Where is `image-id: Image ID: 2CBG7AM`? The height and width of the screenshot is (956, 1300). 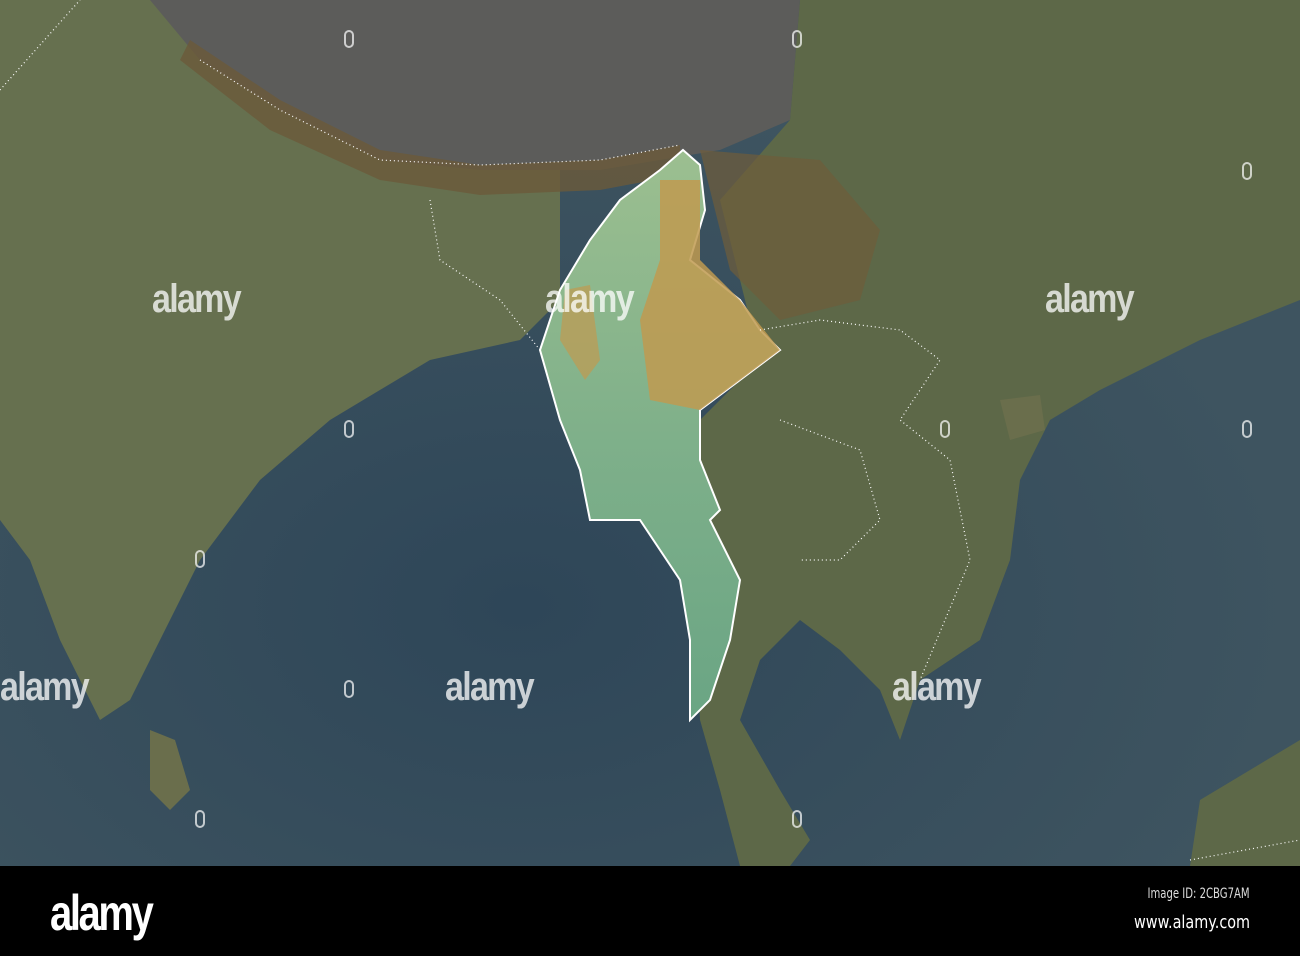
image-id: Image ID: 2CBG7AM is located at coordinates (1198, 894).